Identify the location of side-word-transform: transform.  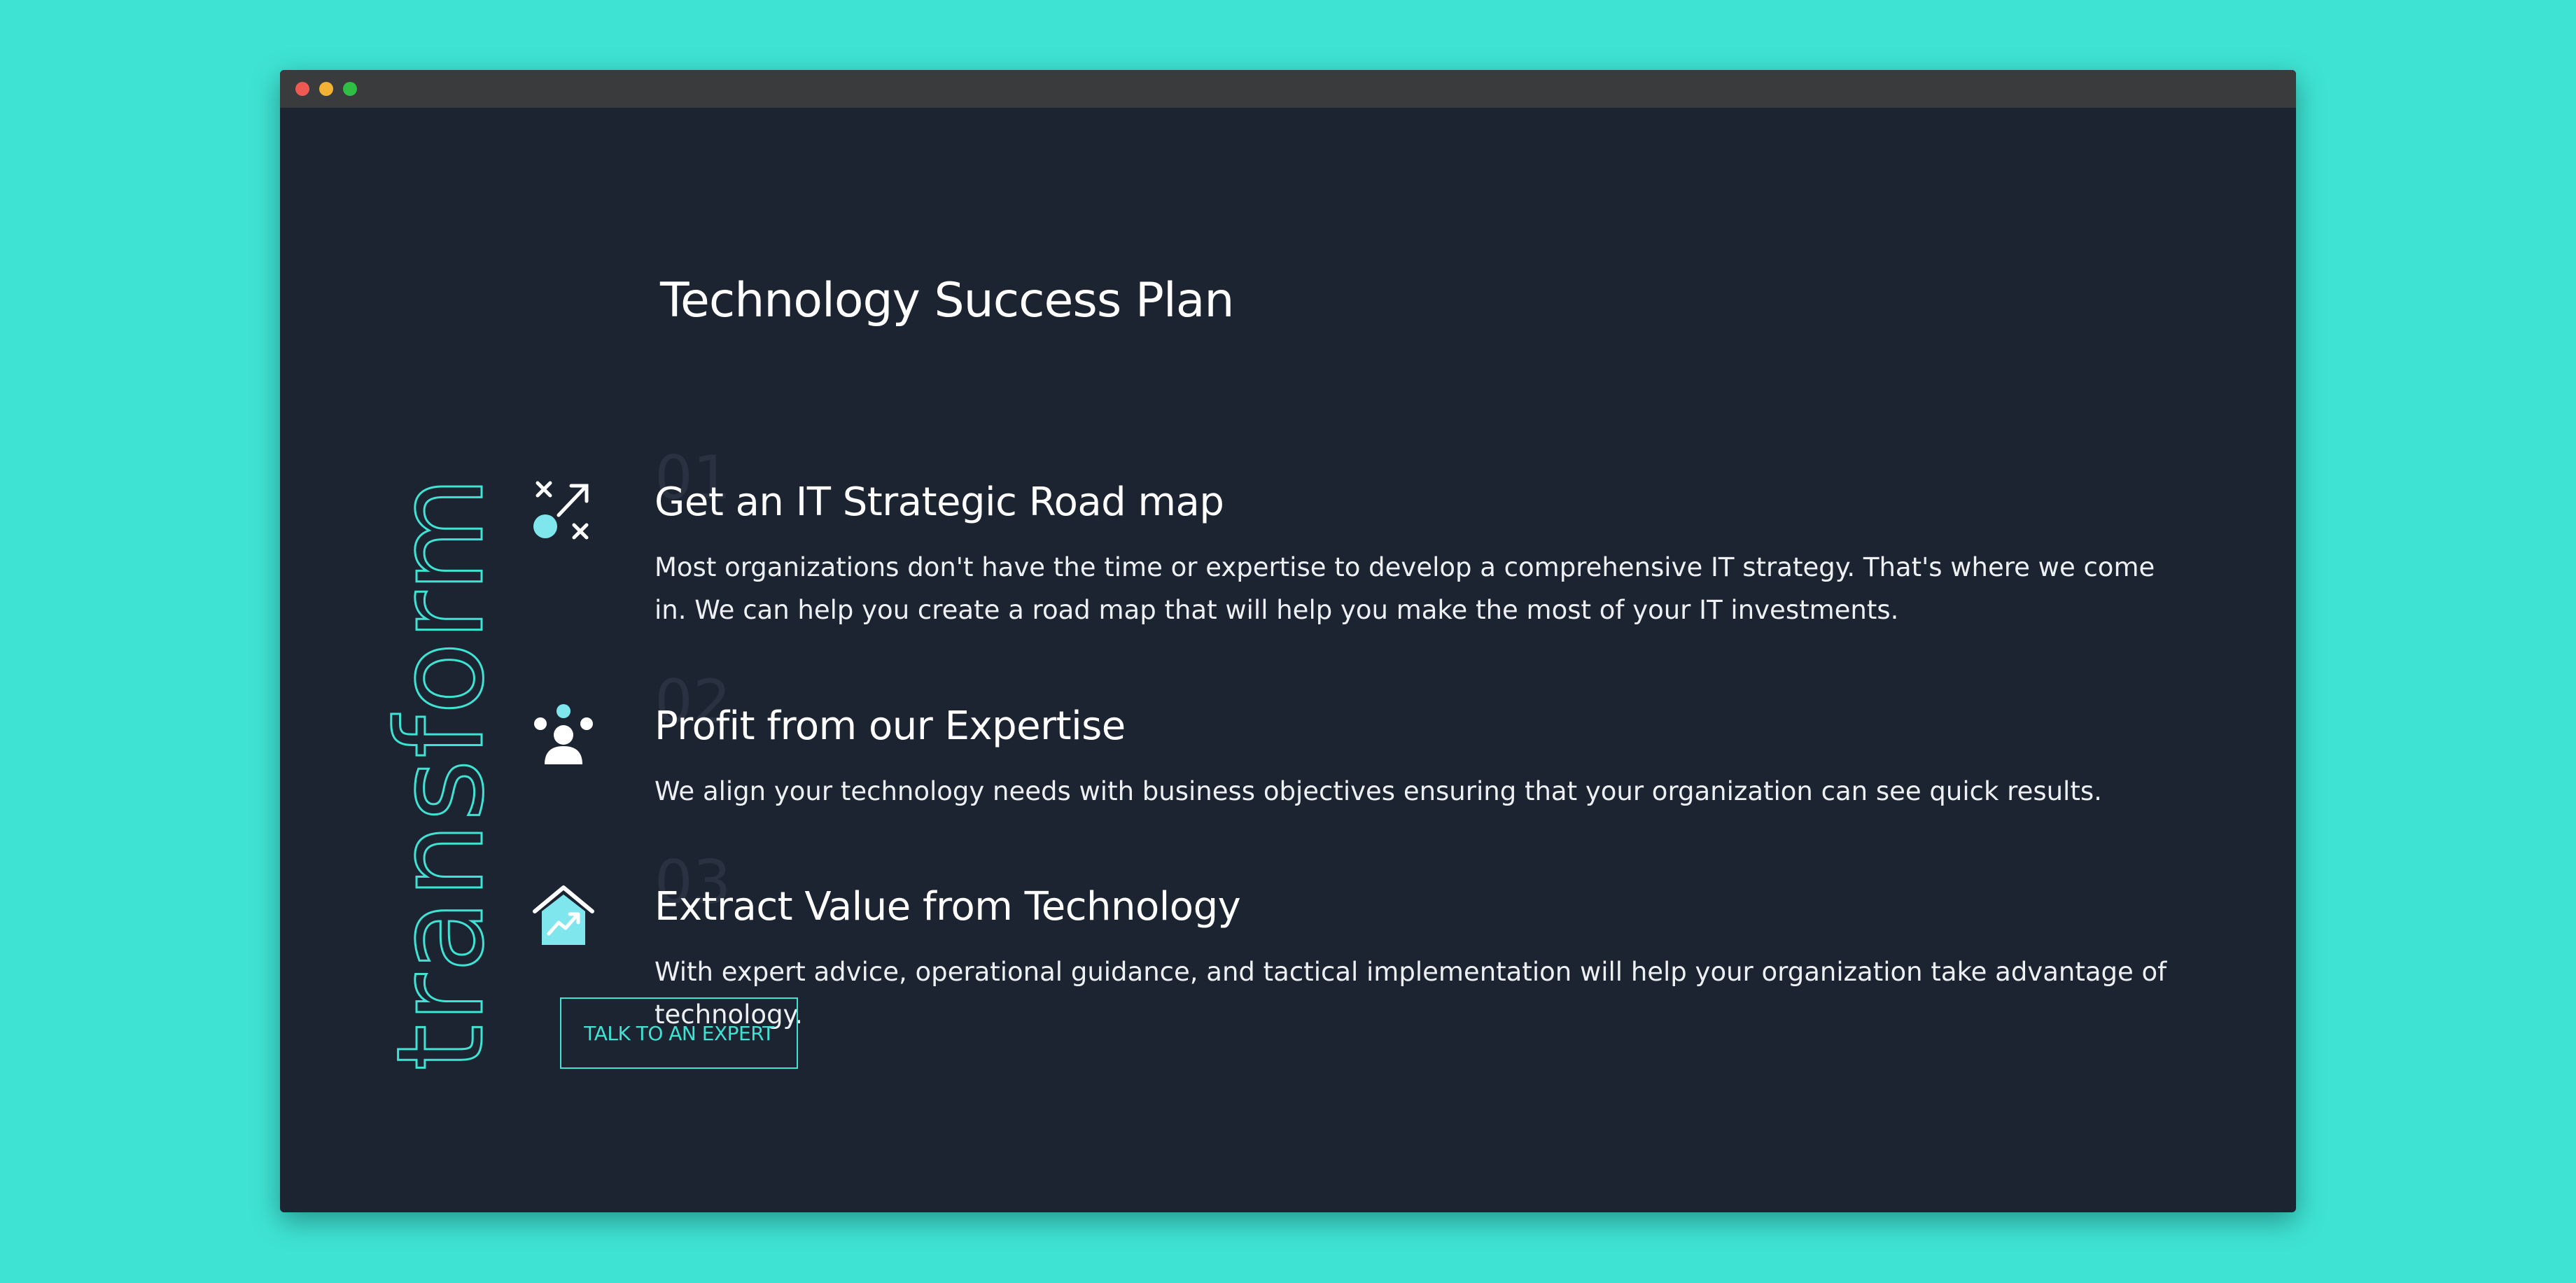
(441, 773).